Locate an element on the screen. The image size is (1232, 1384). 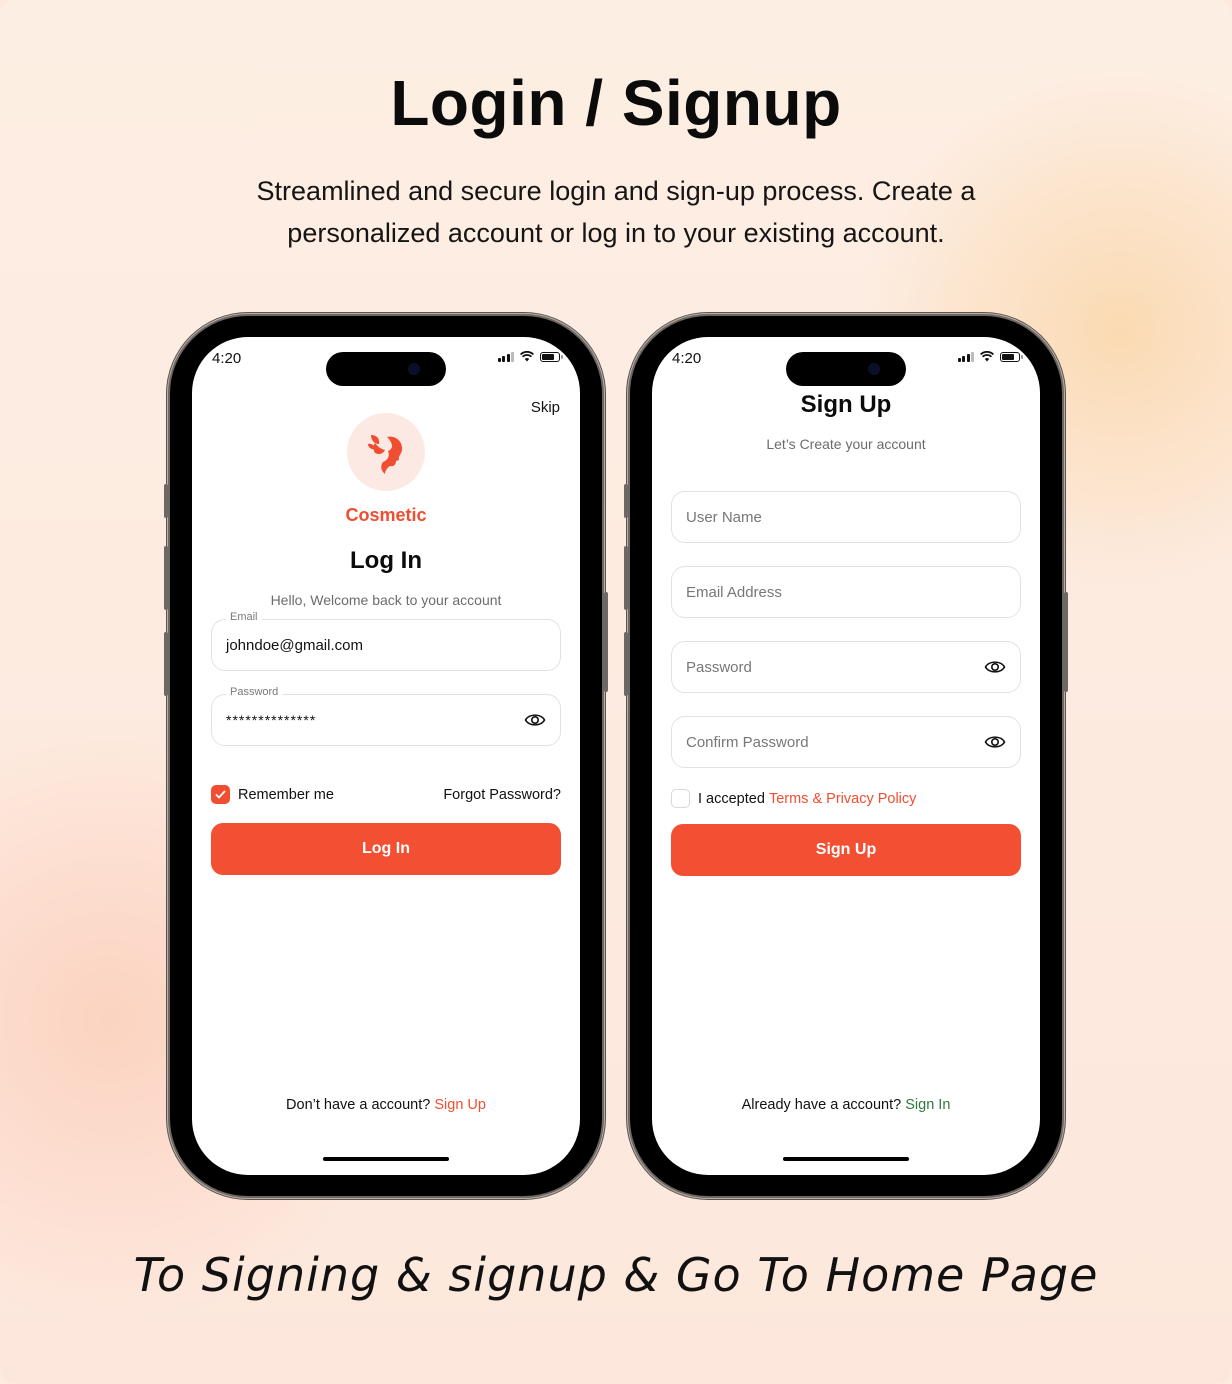
username-field: User Name is located at coordinates (846, 517).